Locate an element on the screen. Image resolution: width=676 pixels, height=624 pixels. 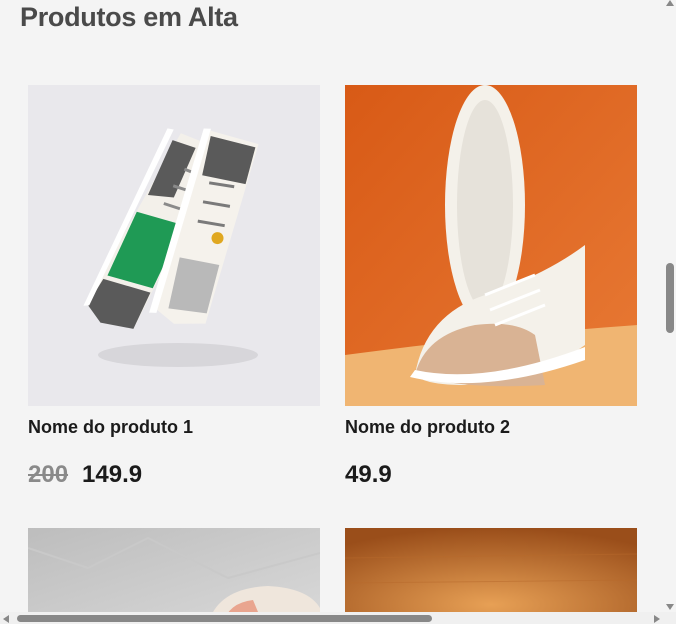
page-title: Produtos em Alta is located at coordinates (129, 17).